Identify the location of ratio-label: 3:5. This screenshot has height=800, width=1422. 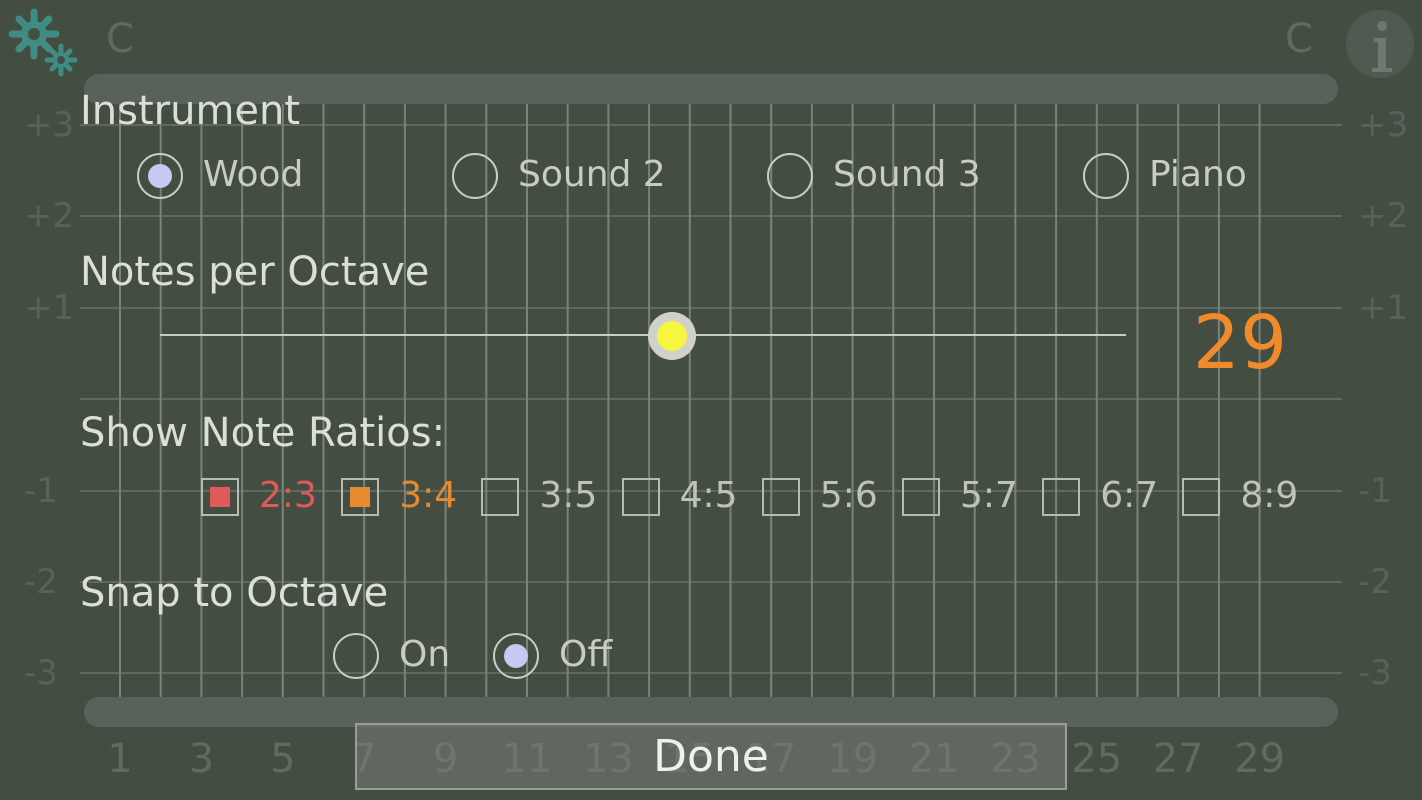
(568, 495).